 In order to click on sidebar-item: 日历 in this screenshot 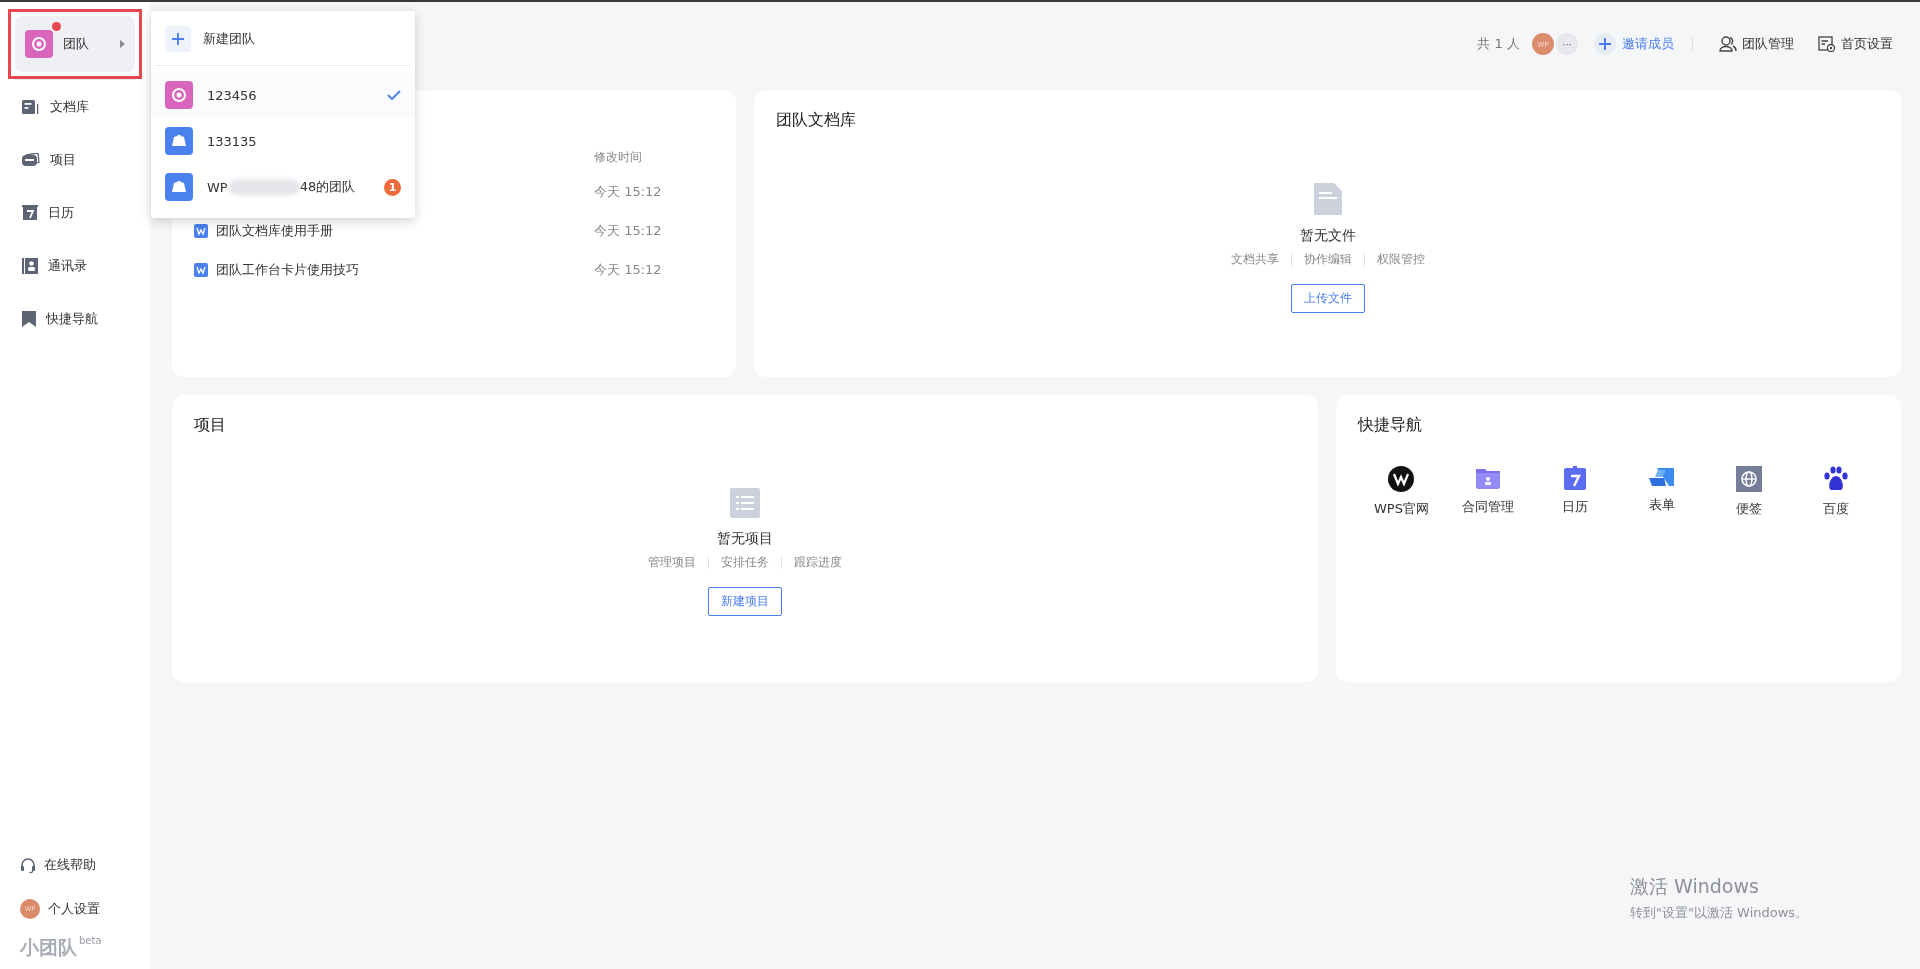, I will do `click(75, 212)`.